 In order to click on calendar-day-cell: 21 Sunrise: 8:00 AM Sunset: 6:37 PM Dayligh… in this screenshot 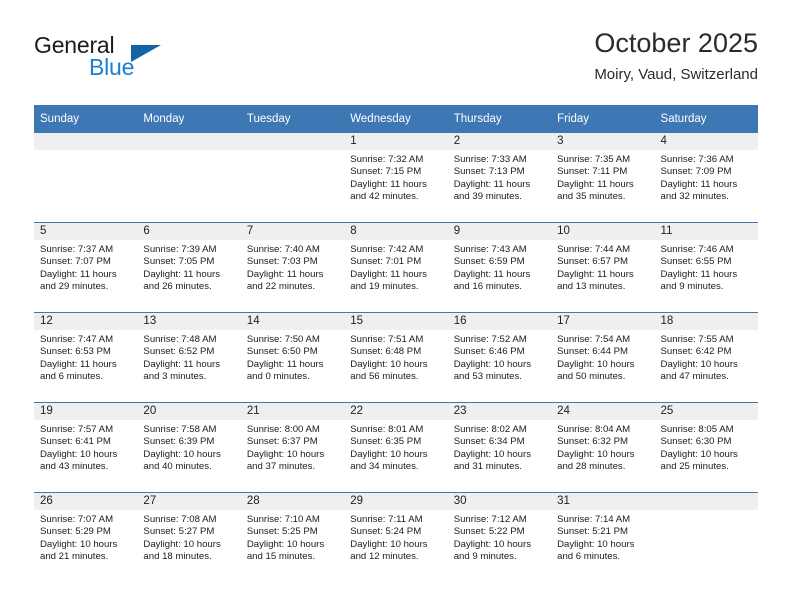, I will do `click(292, 447)`.